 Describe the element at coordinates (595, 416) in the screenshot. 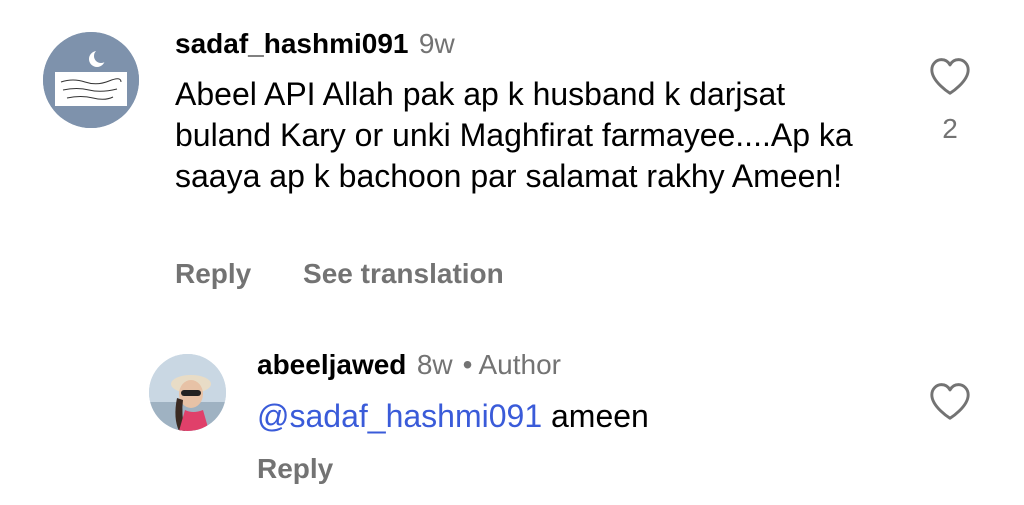

I see `comment-body: ameen` at that location.